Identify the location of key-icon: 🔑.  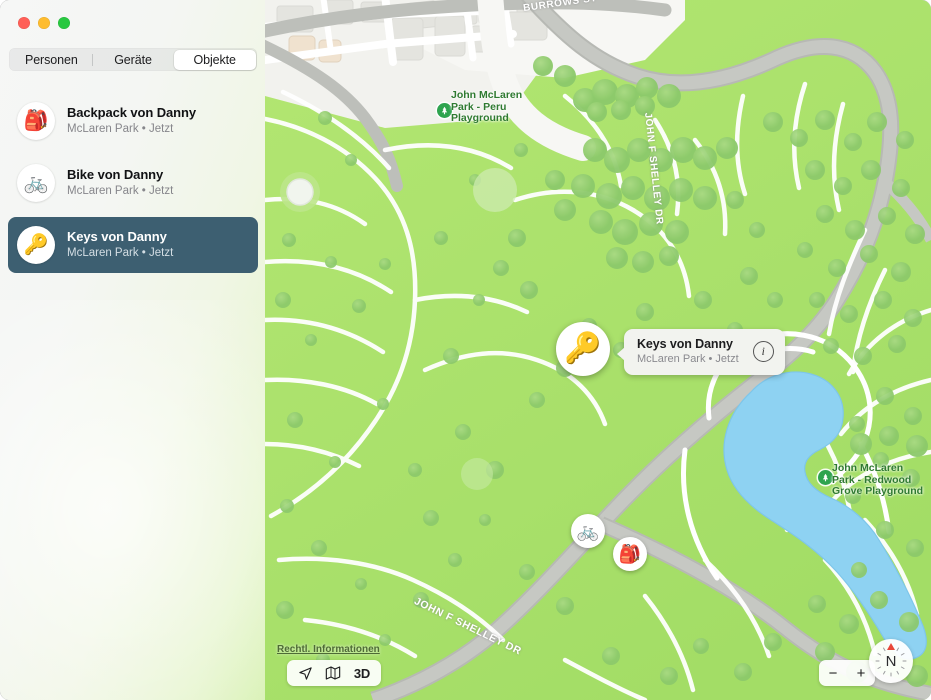
(36, 245).